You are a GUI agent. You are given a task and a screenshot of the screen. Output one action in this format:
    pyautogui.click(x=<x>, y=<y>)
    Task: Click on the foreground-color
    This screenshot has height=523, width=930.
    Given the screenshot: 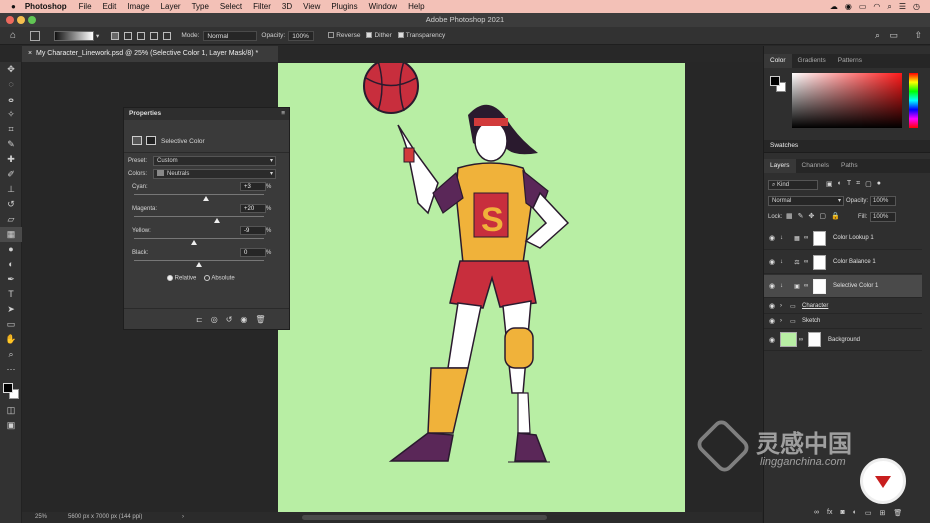 What is the action you would take?
    pyautogui.click(x=8, y=388)
    